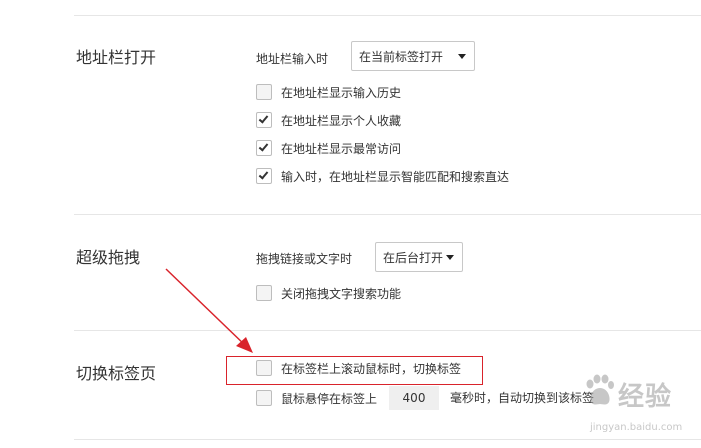  Describe the element at coordinates (636, 427) in the screenshot. I see `watermark-url: jingyan.baidu.com` at that location.